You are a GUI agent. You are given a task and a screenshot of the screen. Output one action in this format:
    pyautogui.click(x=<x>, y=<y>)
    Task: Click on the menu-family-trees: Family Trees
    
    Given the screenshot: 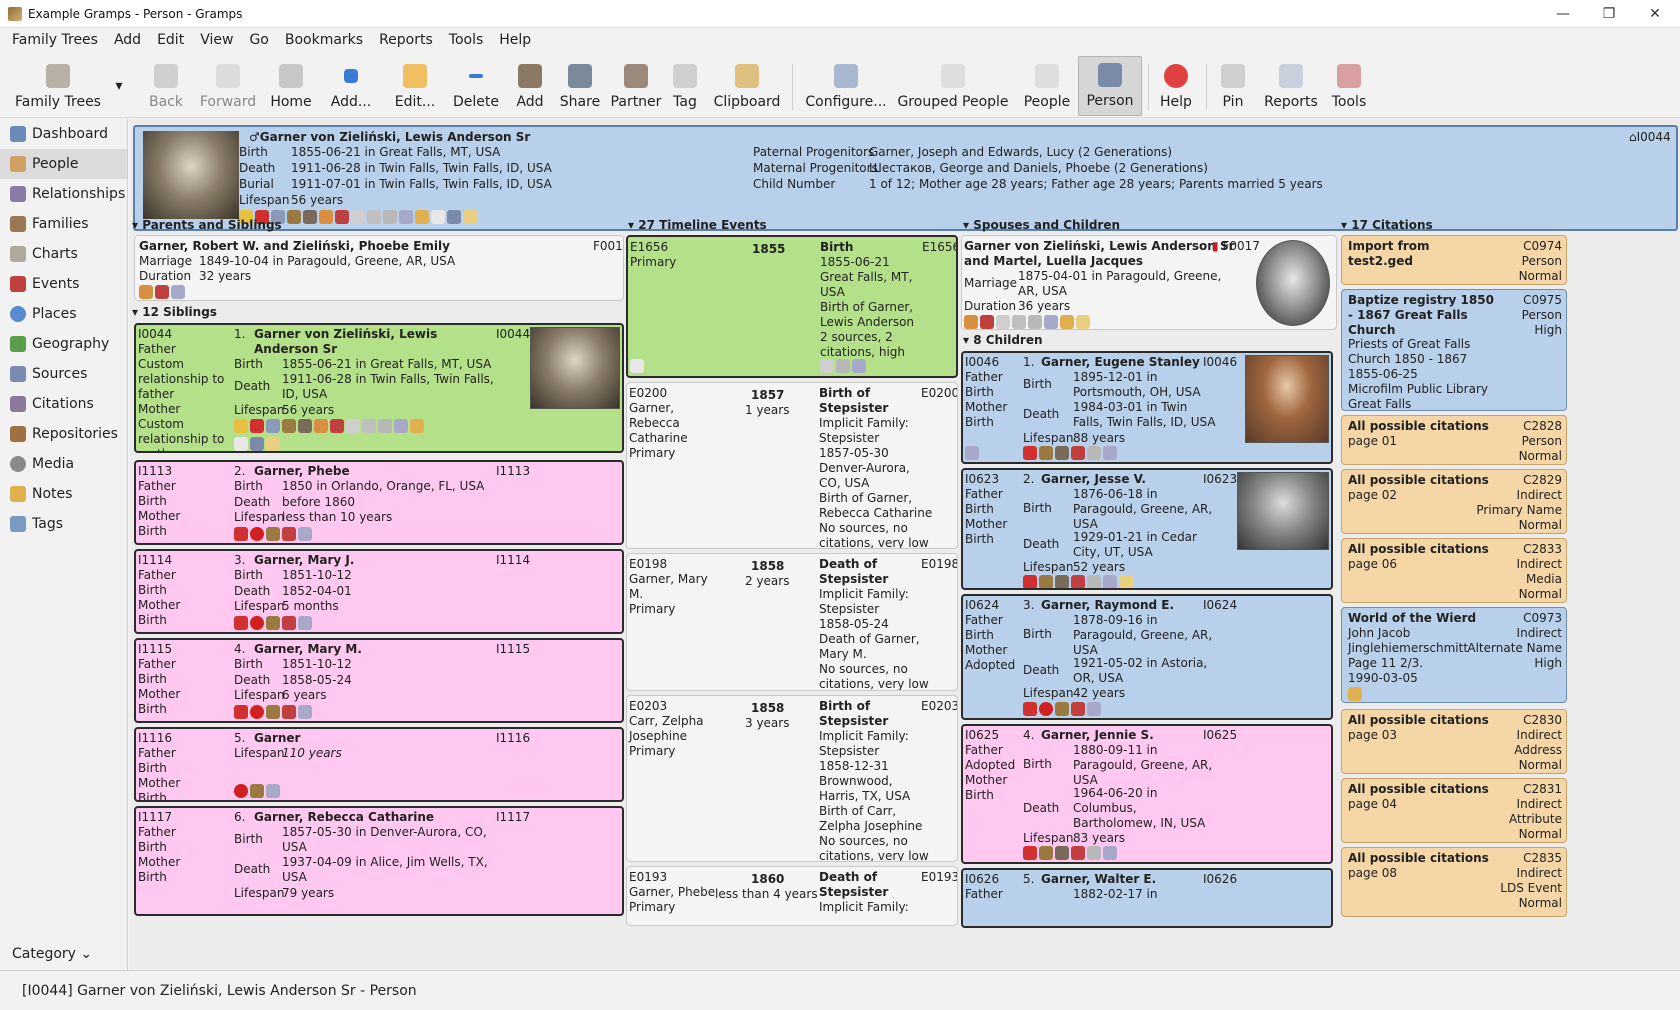 What is the action you would take?
    pyautogui.click(x=55, y=40)
    